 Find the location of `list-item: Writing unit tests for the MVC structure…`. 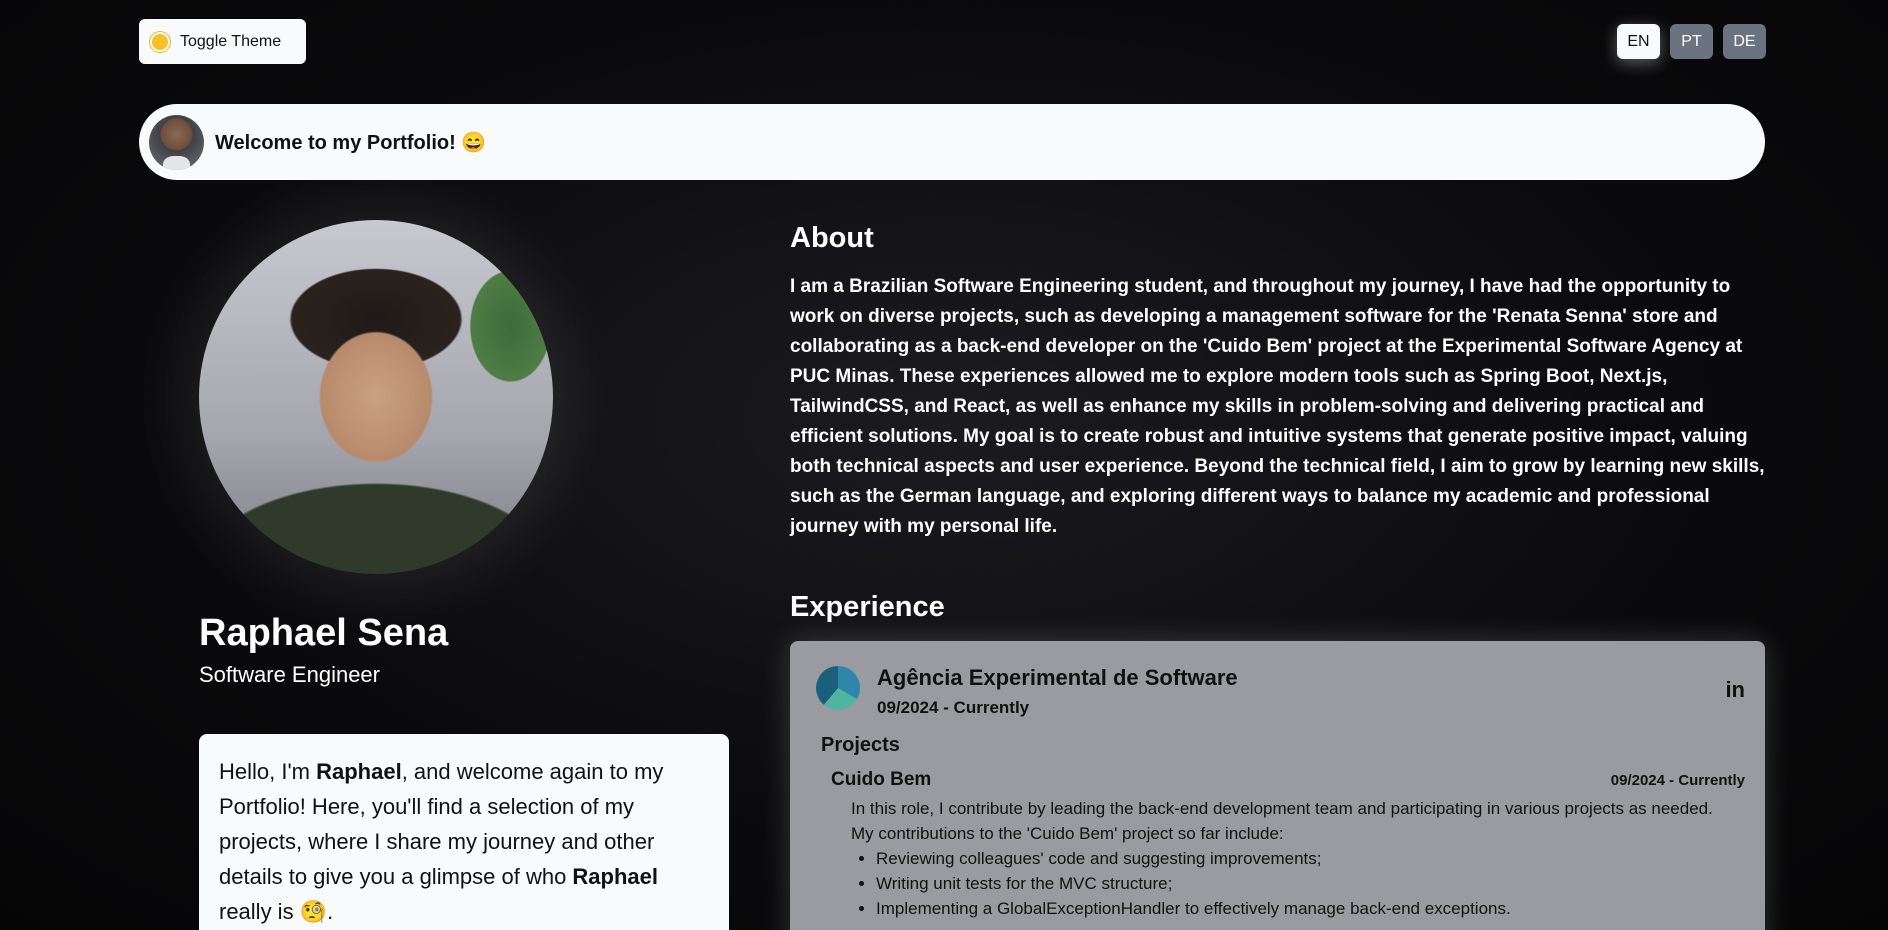

list-item: Writing unit tests for the MVC structure… is located at coordinates (1306, 883).